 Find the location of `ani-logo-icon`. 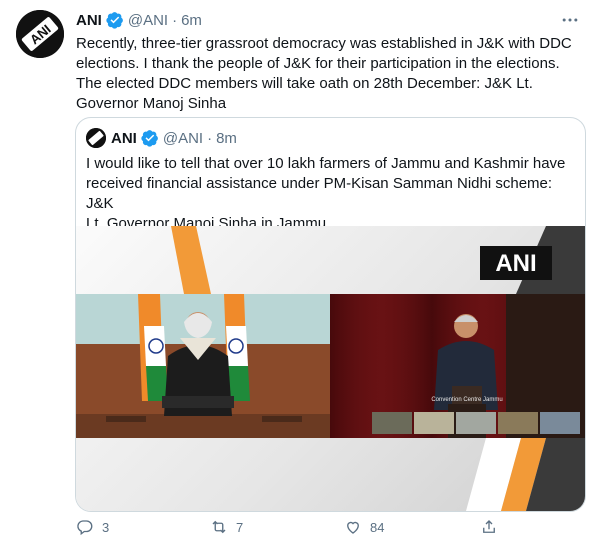

ani-logo-icon is located at coordinates (96, 138).